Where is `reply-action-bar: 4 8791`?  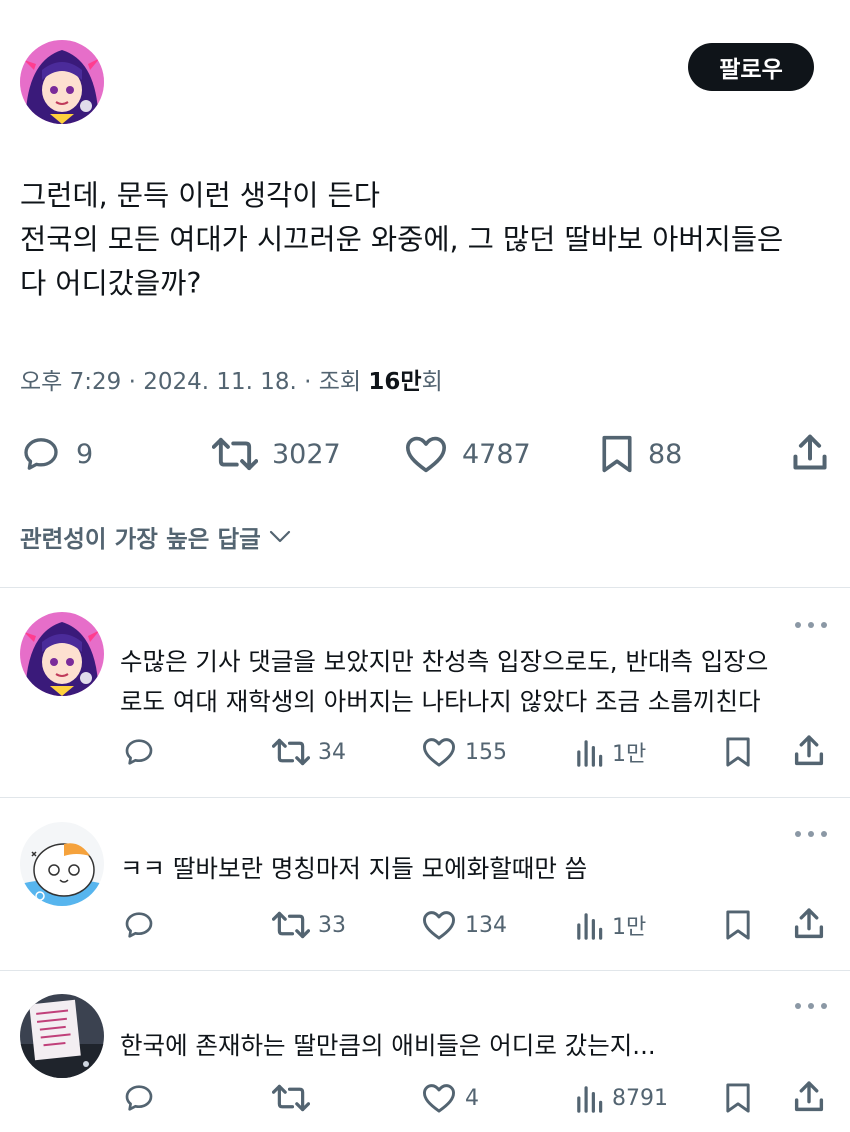 reply-action-bar: 4 8791 is located at coordinates (425, 1098).